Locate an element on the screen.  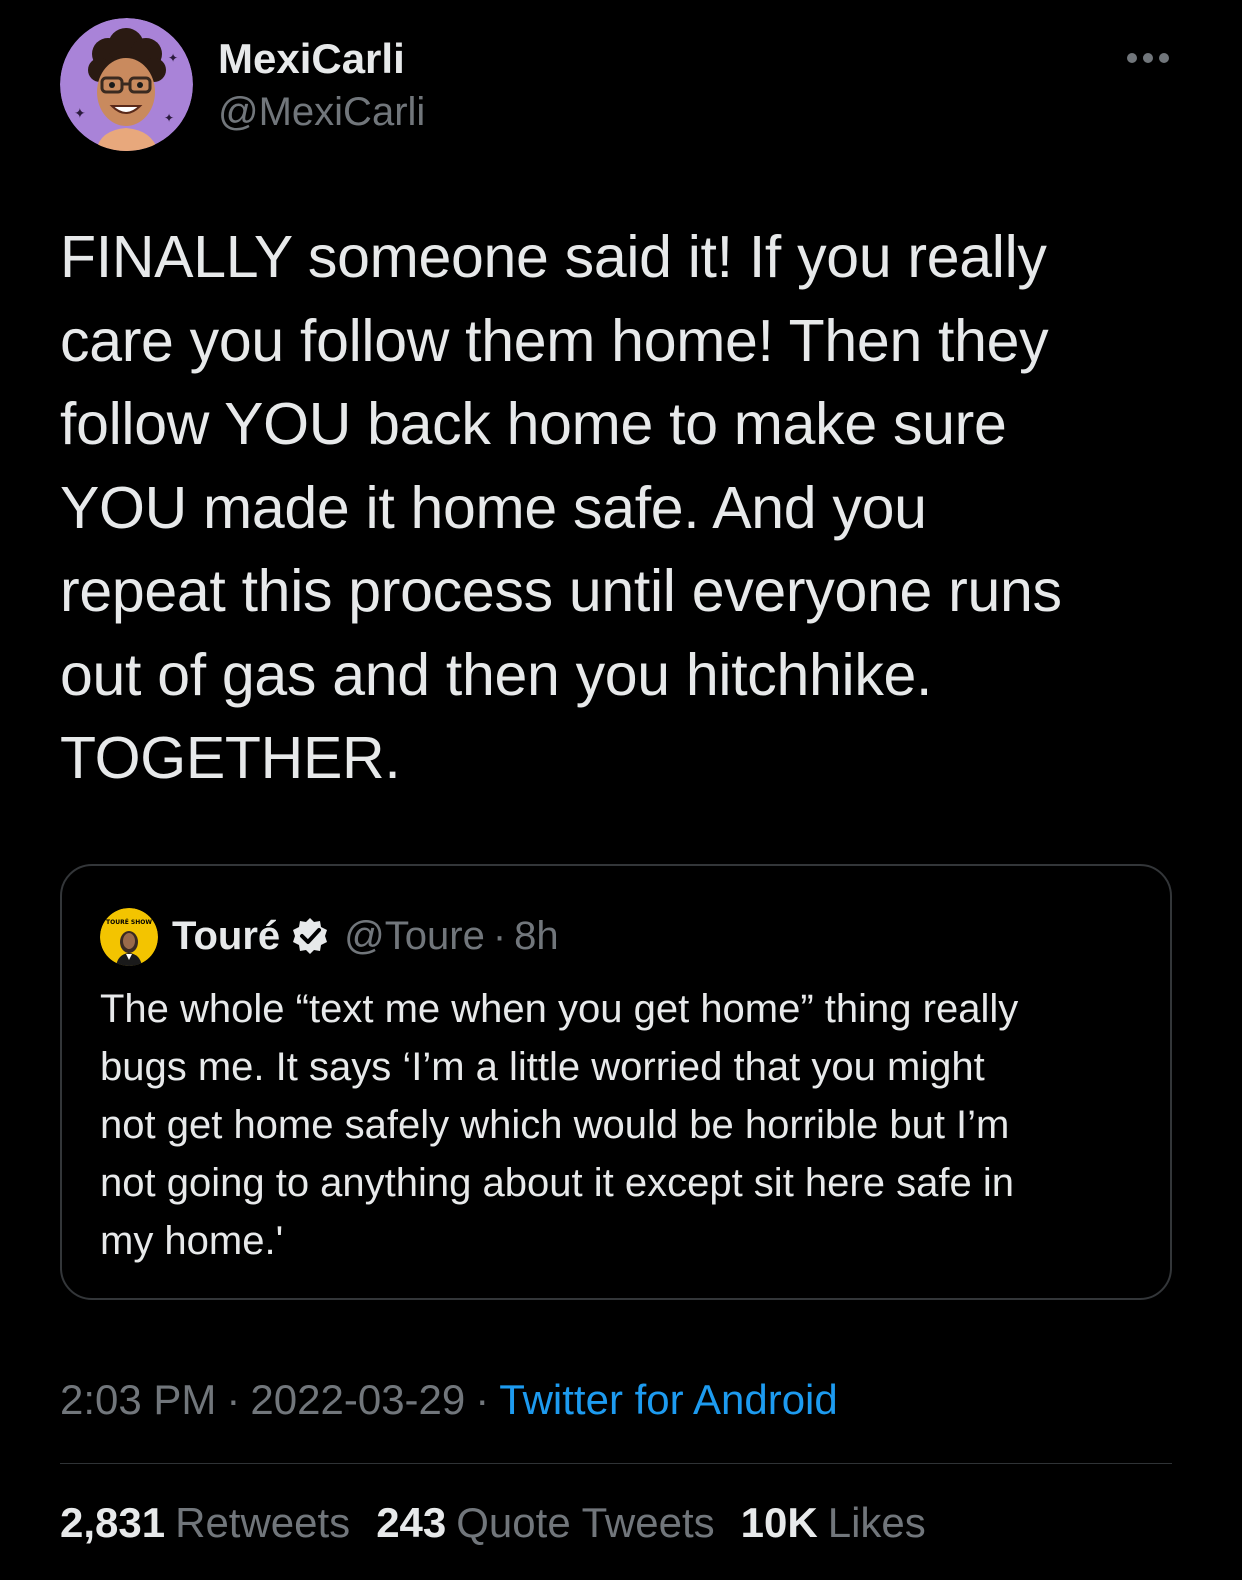
quote-tweets-stat: 243 Quote Tweets is located at coordinates (545, 1523).